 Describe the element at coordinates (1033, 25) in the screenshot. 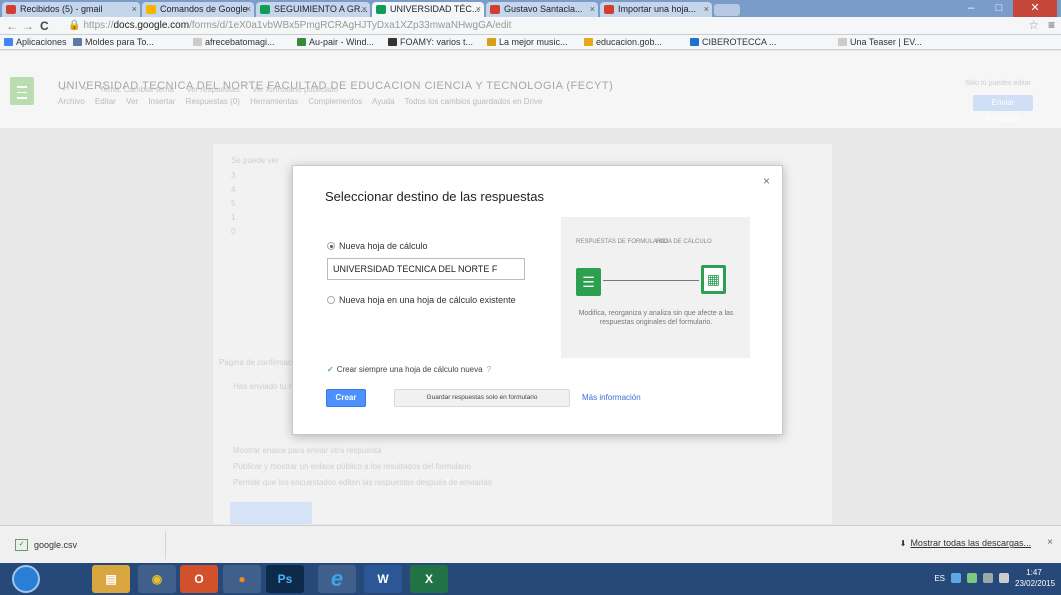

I see `bookmark-star-icon: ☆` at that location.